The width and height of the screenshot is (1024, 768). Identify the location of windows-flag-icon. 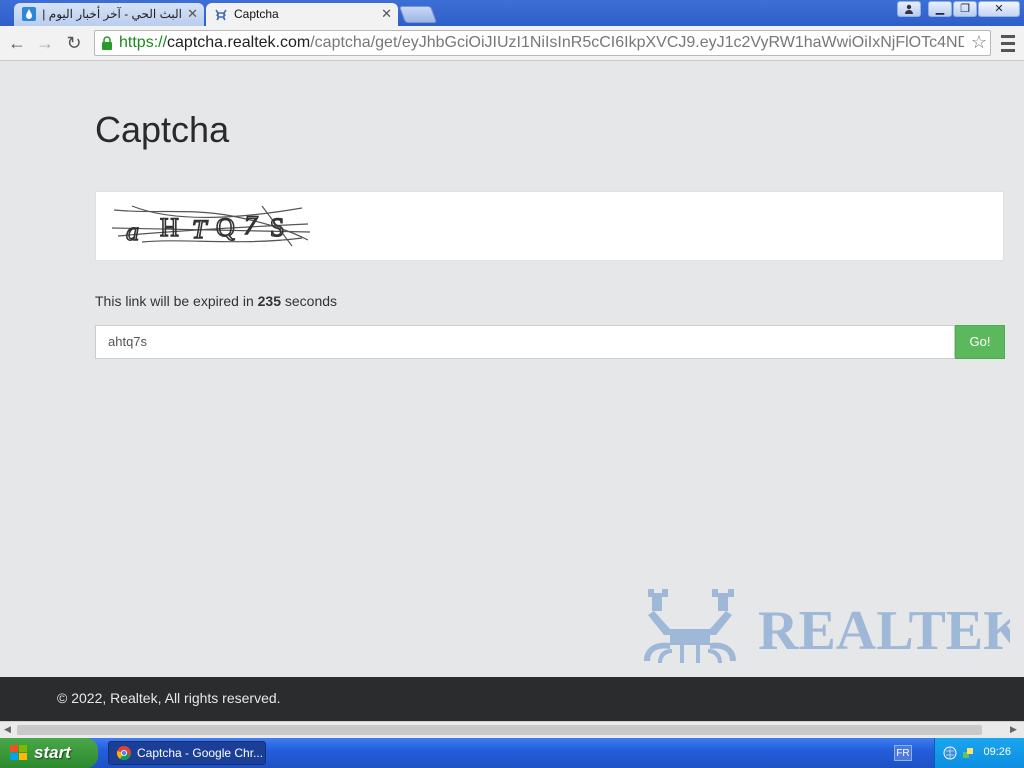
(18, 752).